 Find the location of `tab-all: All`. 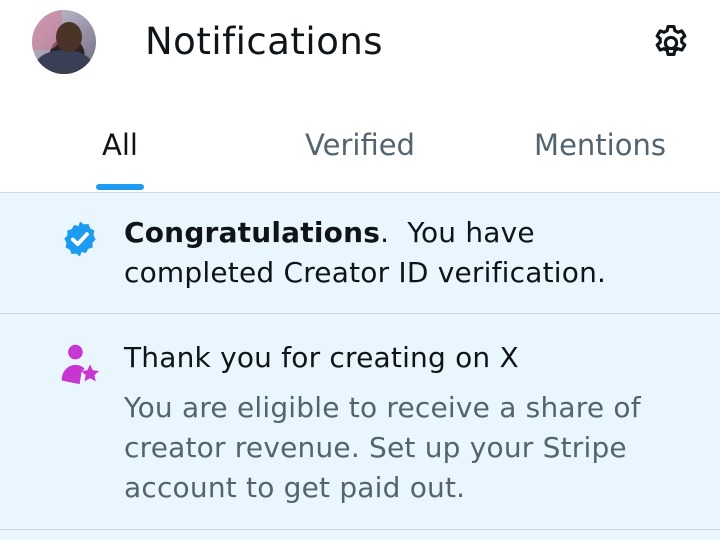

tab-all: All is located at coordinates (120, 150).